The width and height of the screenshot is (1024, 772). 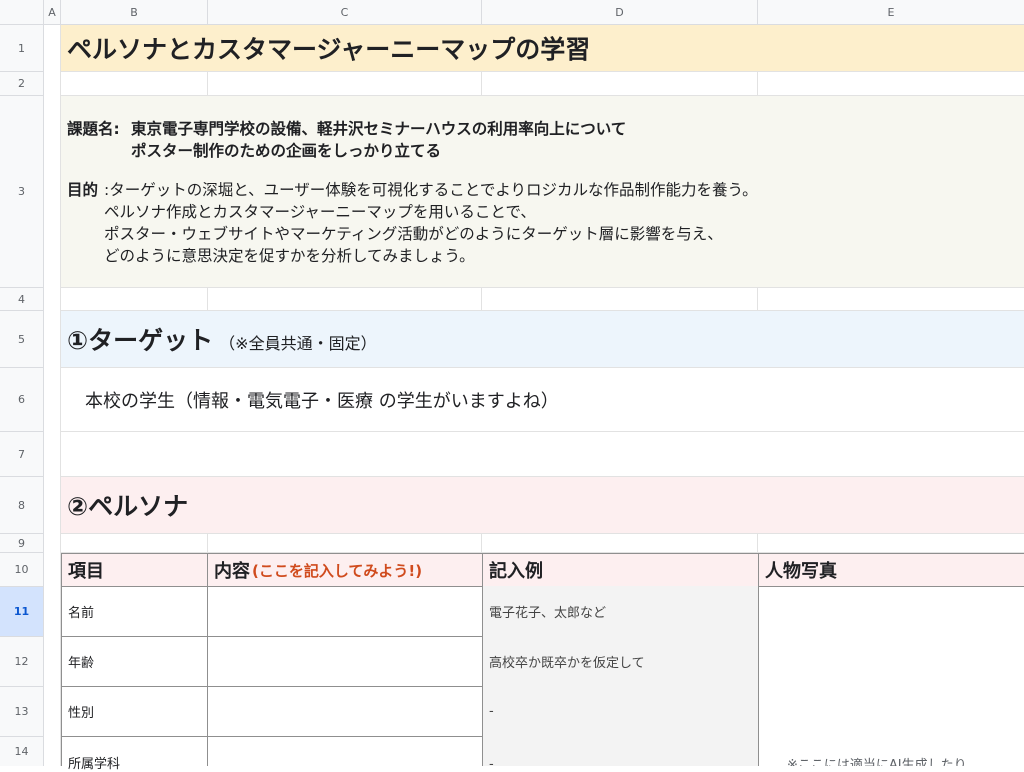 What do you see at coordinates (322, 401) in the screenshot?
I see `target-text: 本校の学生（情報・電気電子・医療 の学生がいますよね）` at bounding box center [322, 401].